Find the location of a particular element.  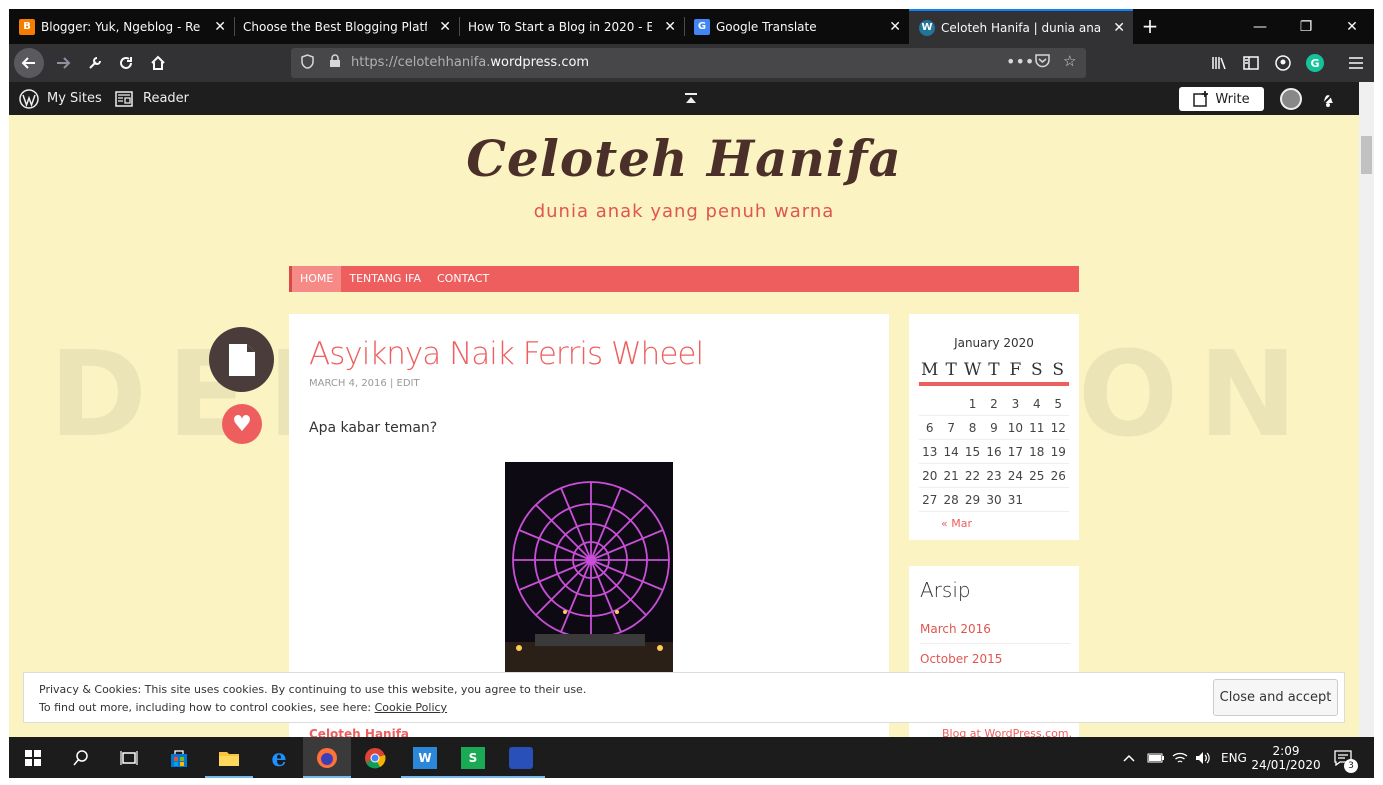

weekday-label: M is located at coordinates (930, 370).